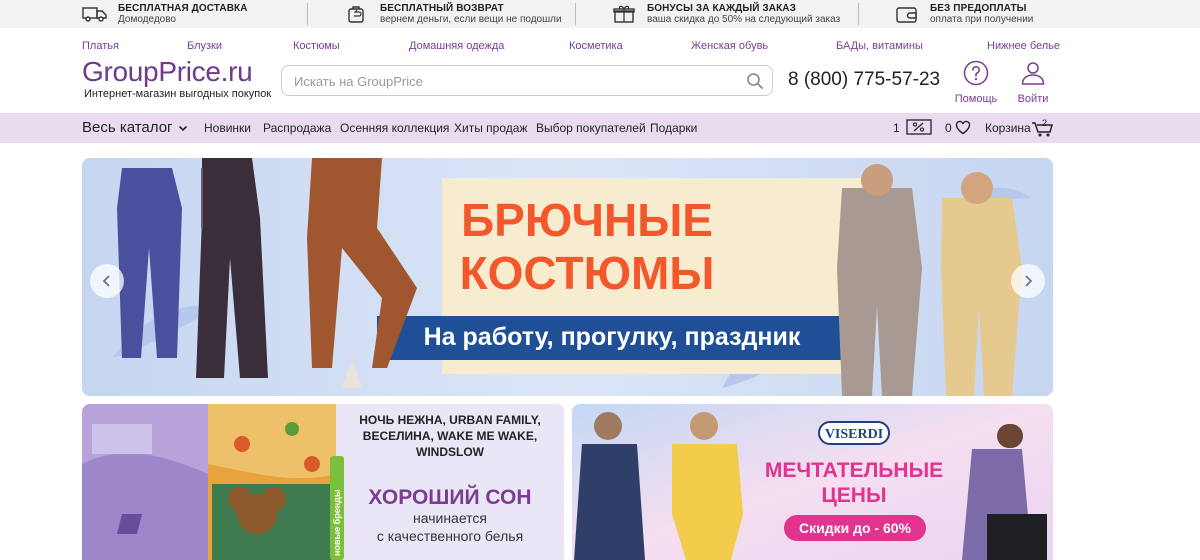 This screenshot has height=560, width=1200. Describe the element at coordinates (147, 19) in the screenshot. I see `info-sub: Домодедово` at that location.